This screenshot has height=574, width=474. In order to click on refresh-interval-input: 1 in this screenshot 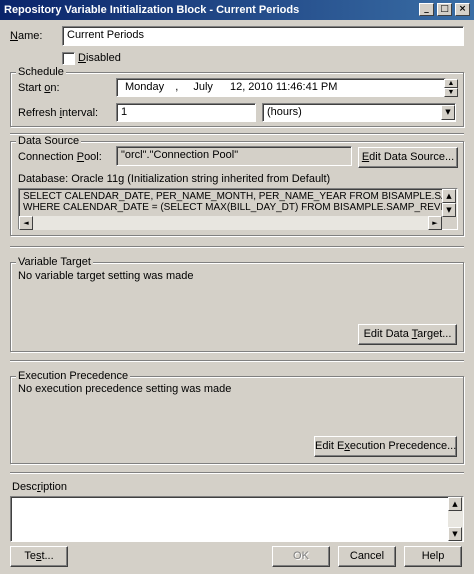, I will do `click(186, 112)`.